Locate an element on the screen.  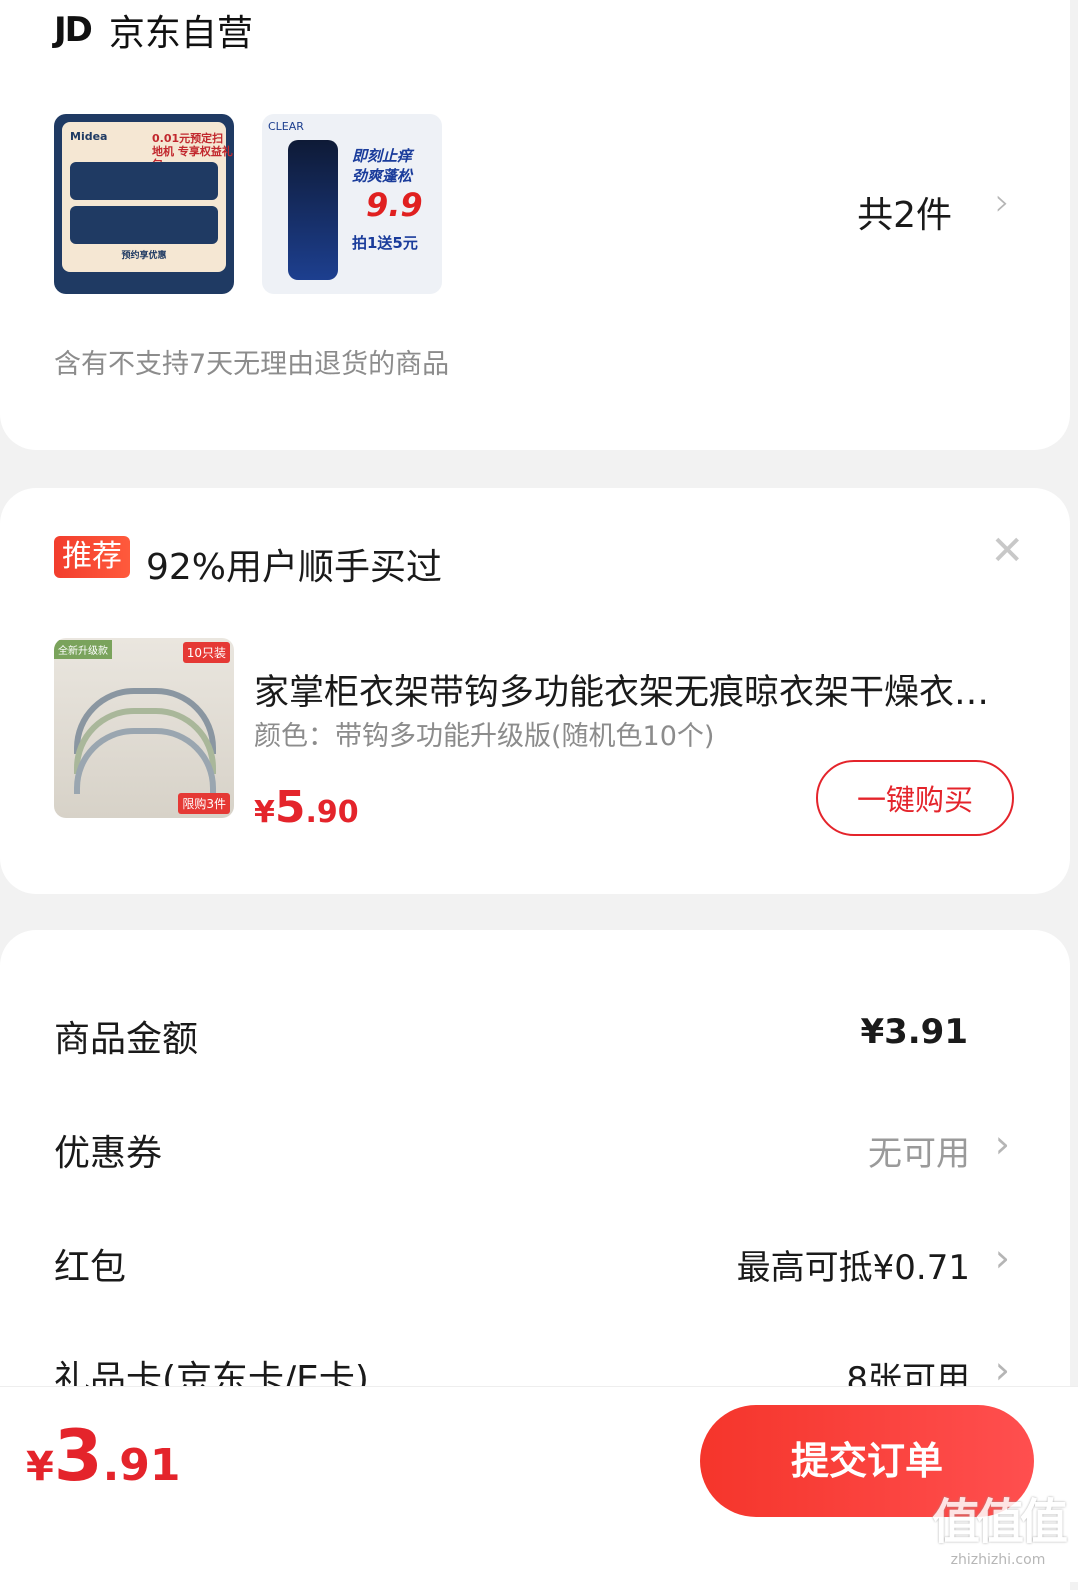
goods-amount-value: ¥3.91 is located at coordinates (914, 1032).